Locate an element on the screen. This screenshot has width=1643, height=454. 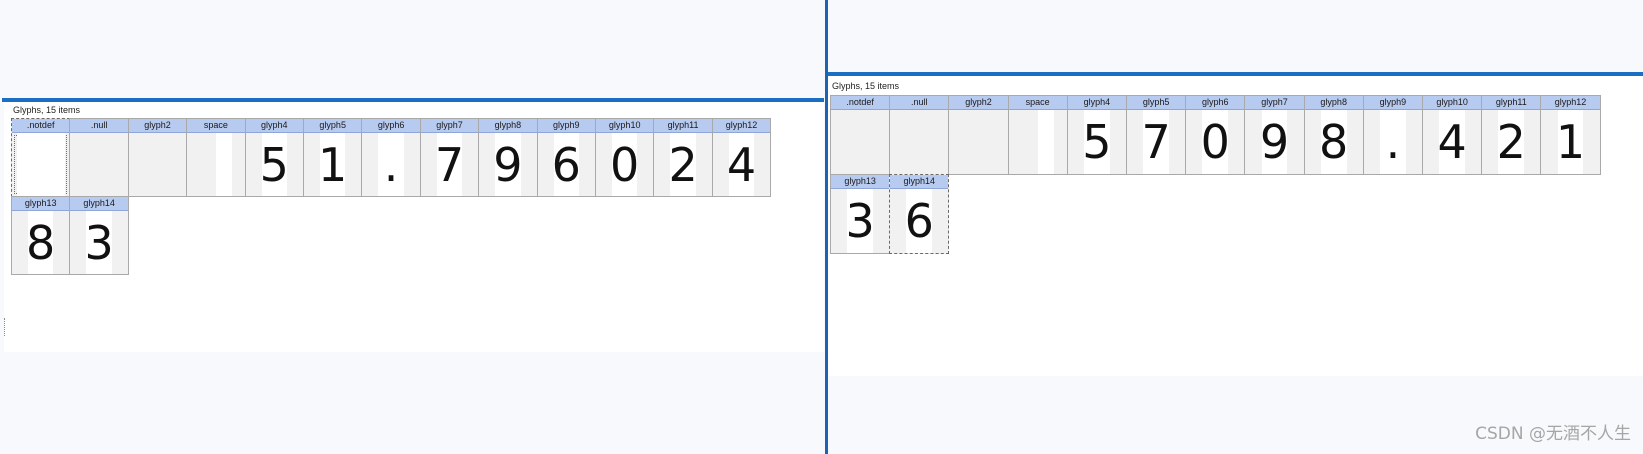
glyph-character: 3 is located at coordinates (99, 242).